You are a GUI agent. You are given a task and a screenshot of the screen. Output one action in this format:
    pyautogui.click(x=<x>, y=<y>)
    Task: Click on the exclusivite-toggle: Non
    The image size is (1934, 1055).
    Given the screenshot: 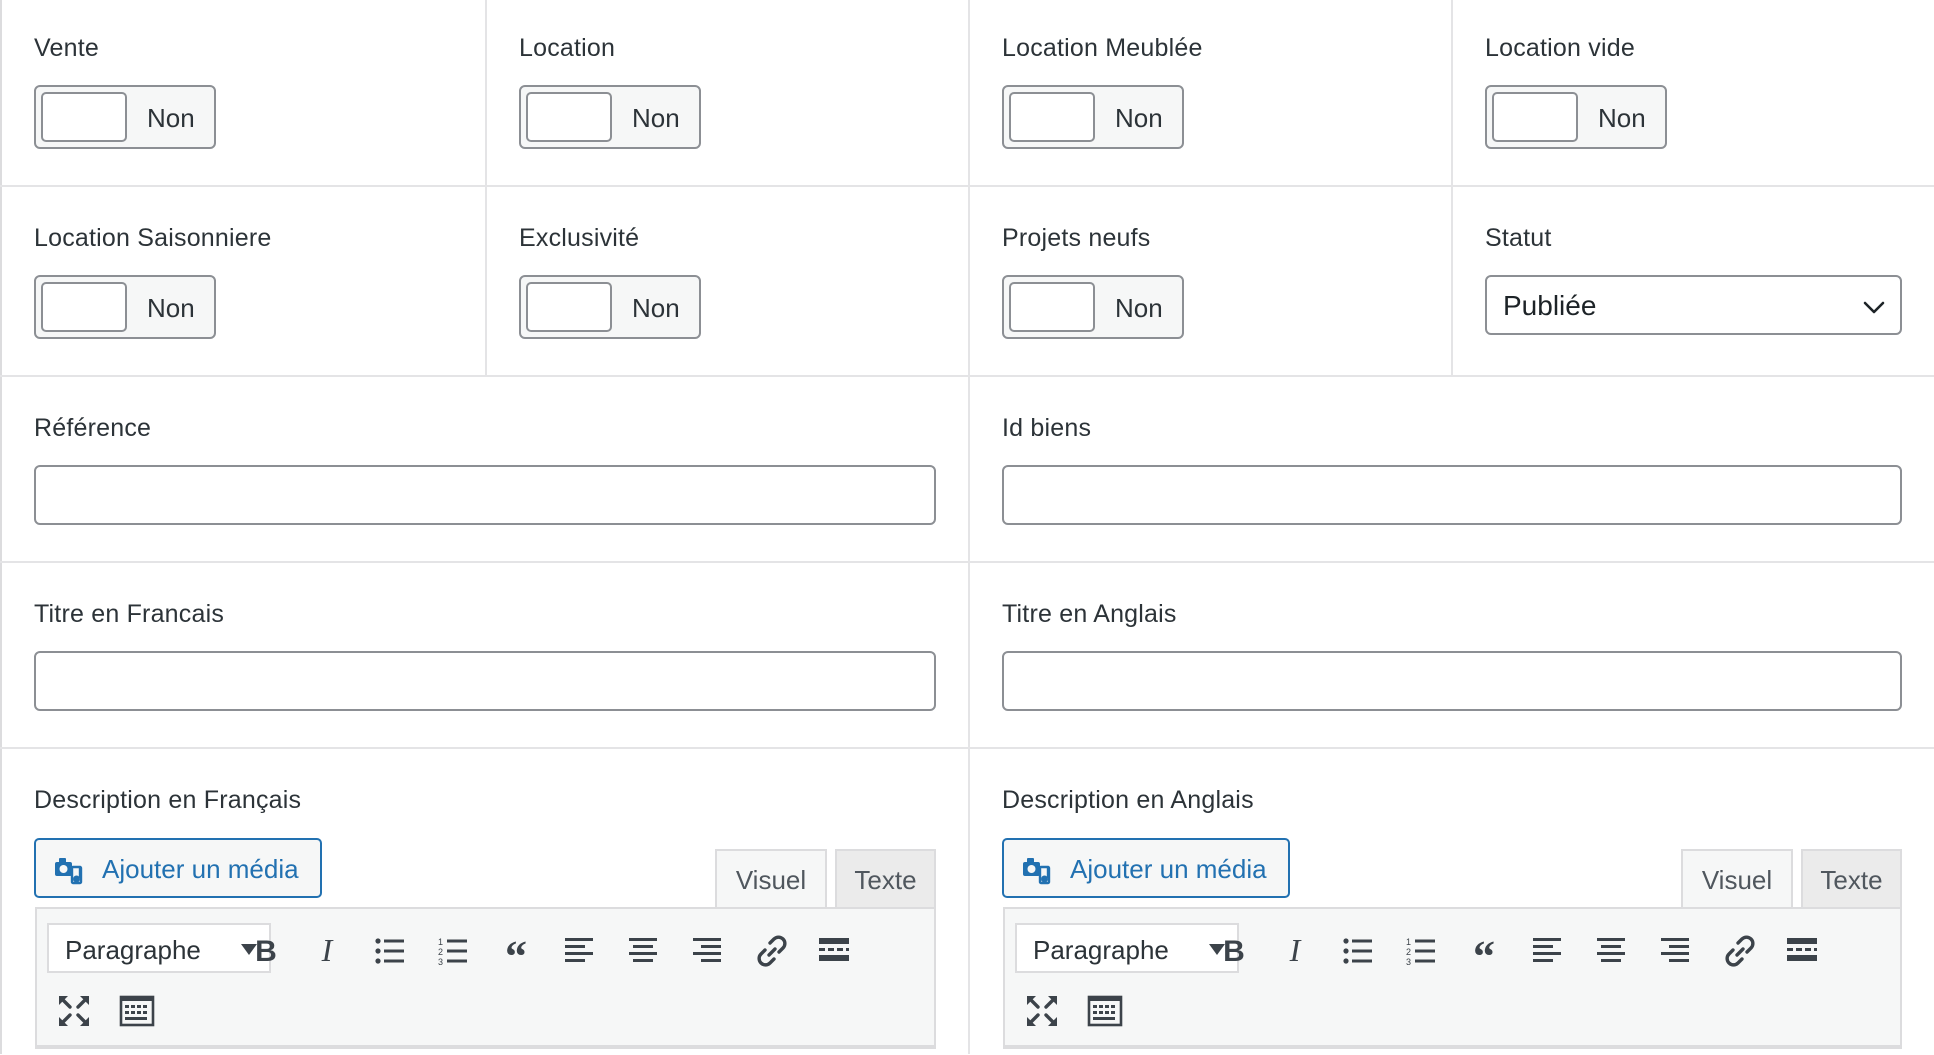 What is the action you would take?
    pyautogui.click(x=610, y=307)
    